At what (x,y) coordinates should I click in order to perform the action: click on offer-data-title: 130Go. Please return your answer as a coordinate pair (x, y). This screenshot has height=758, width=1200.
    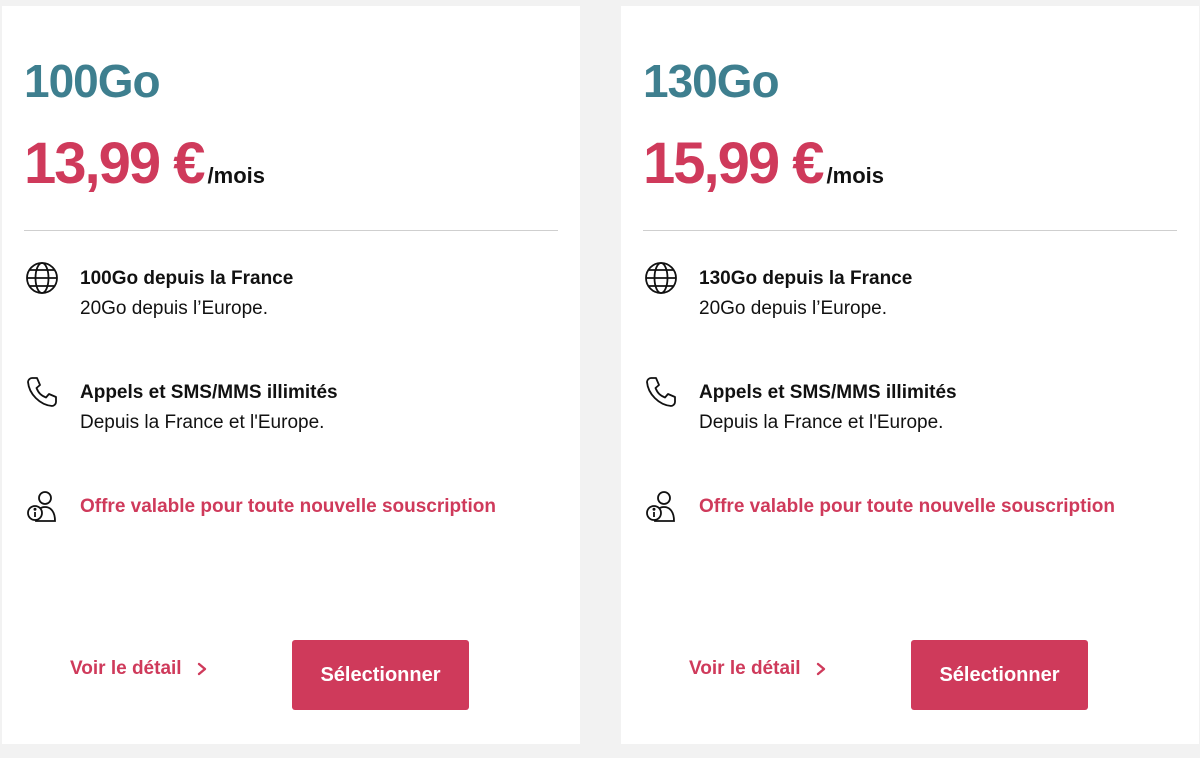
    Looking at the image, I should click on (711, 81).